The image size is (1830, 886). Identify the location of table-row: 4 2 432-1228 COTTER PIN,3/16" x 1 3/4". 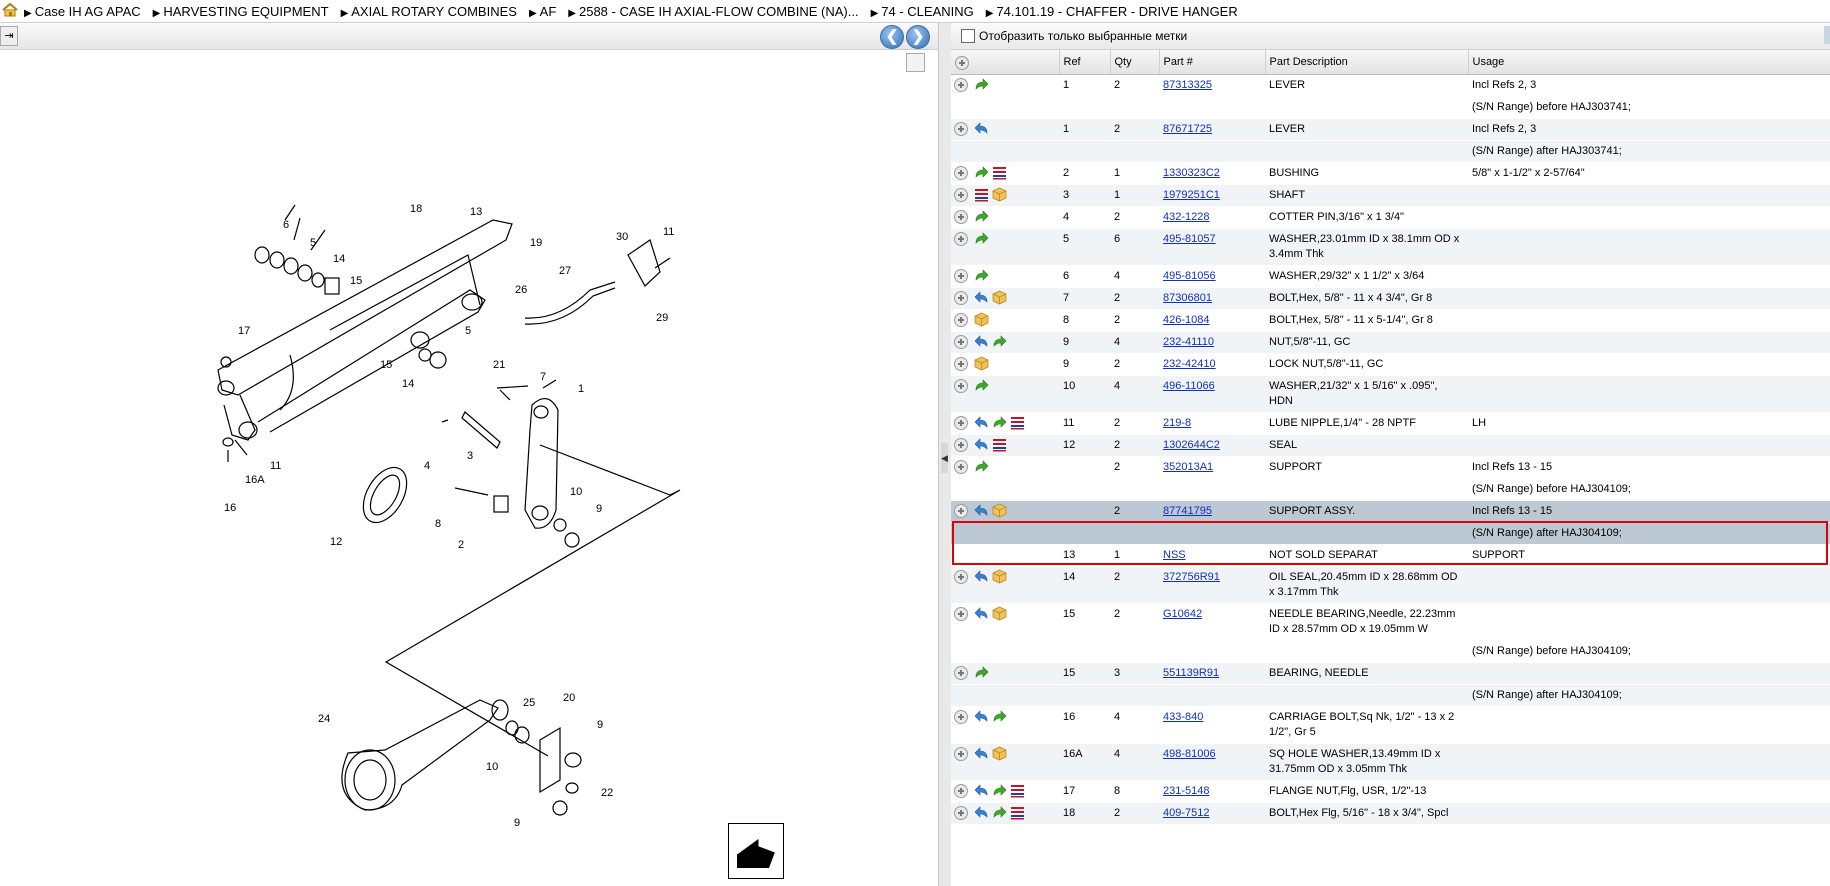
(1390, 217).